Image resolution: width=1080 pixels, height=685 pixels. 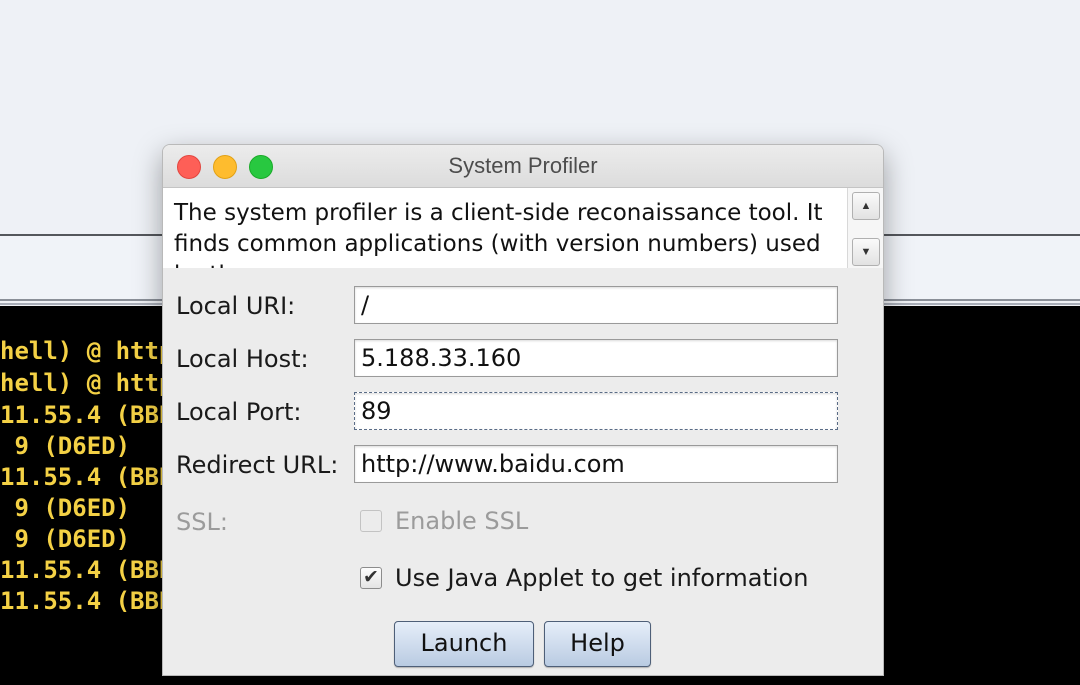 What do you see at coordinates (866, 252) in the screenshot?
I see `scroll-down-arrow-icon: ▼` at bounding box center [866, 252].